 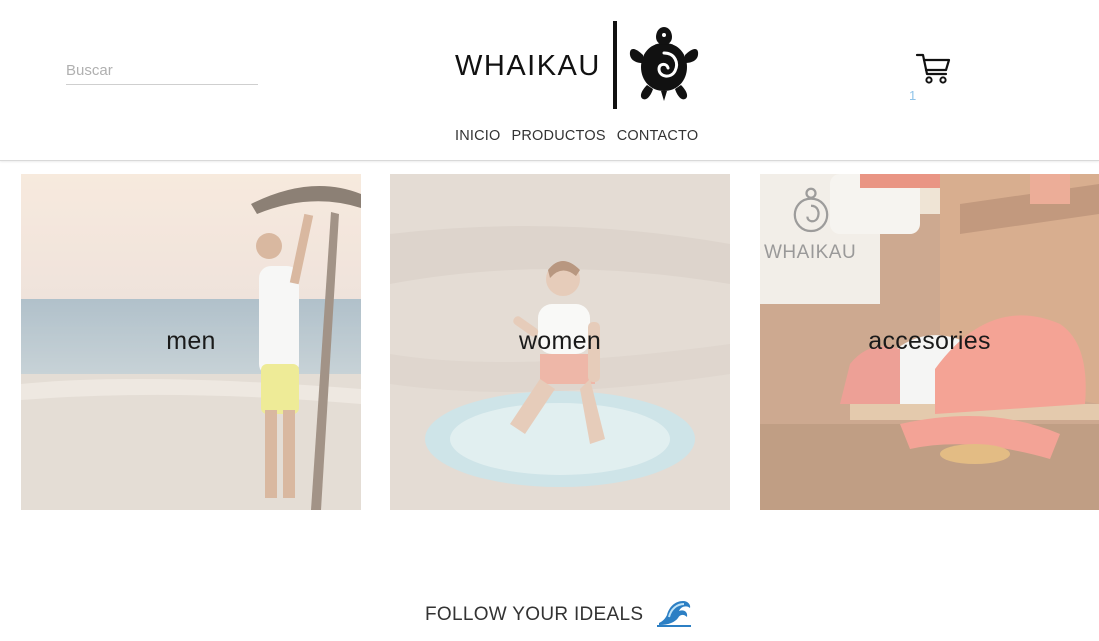 What do you see at coordinates (674, 614) in the screenshot?
I see `water-wave-icon` at bounding box center [674, 614].